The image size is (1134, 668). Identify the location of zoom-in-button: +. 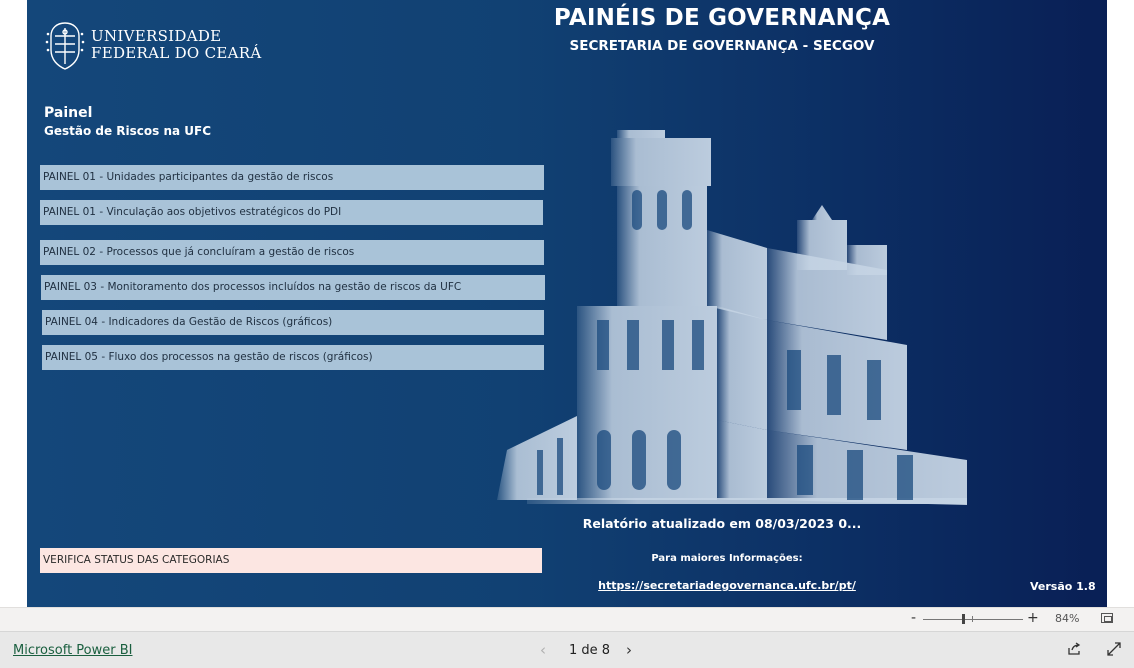
(1033, 618).